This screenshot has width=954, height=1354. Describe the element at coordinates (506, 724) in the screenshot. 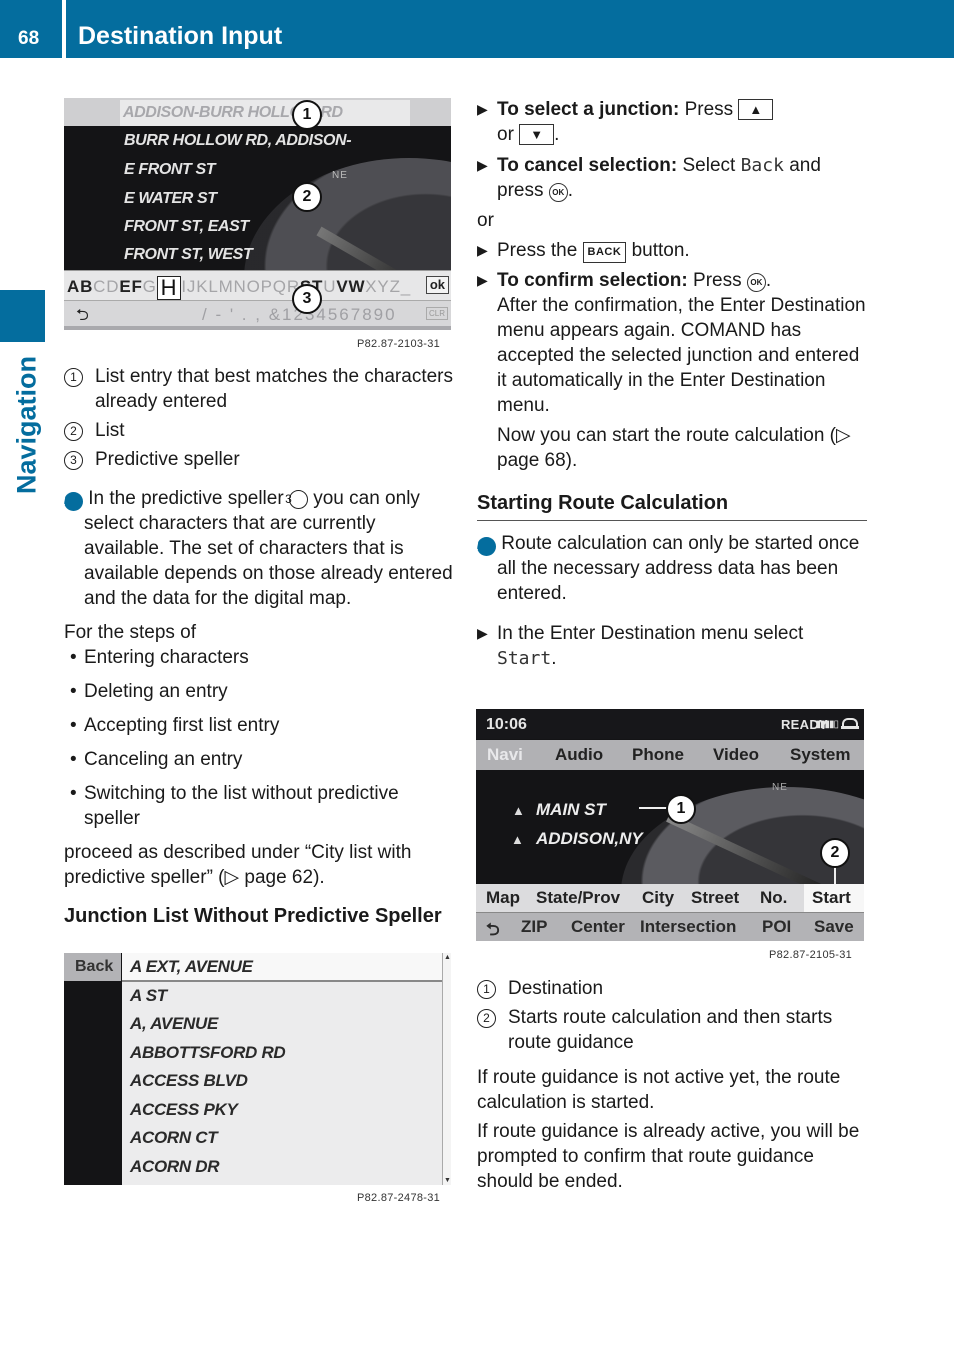

I see `clock: 10:06` at that location.